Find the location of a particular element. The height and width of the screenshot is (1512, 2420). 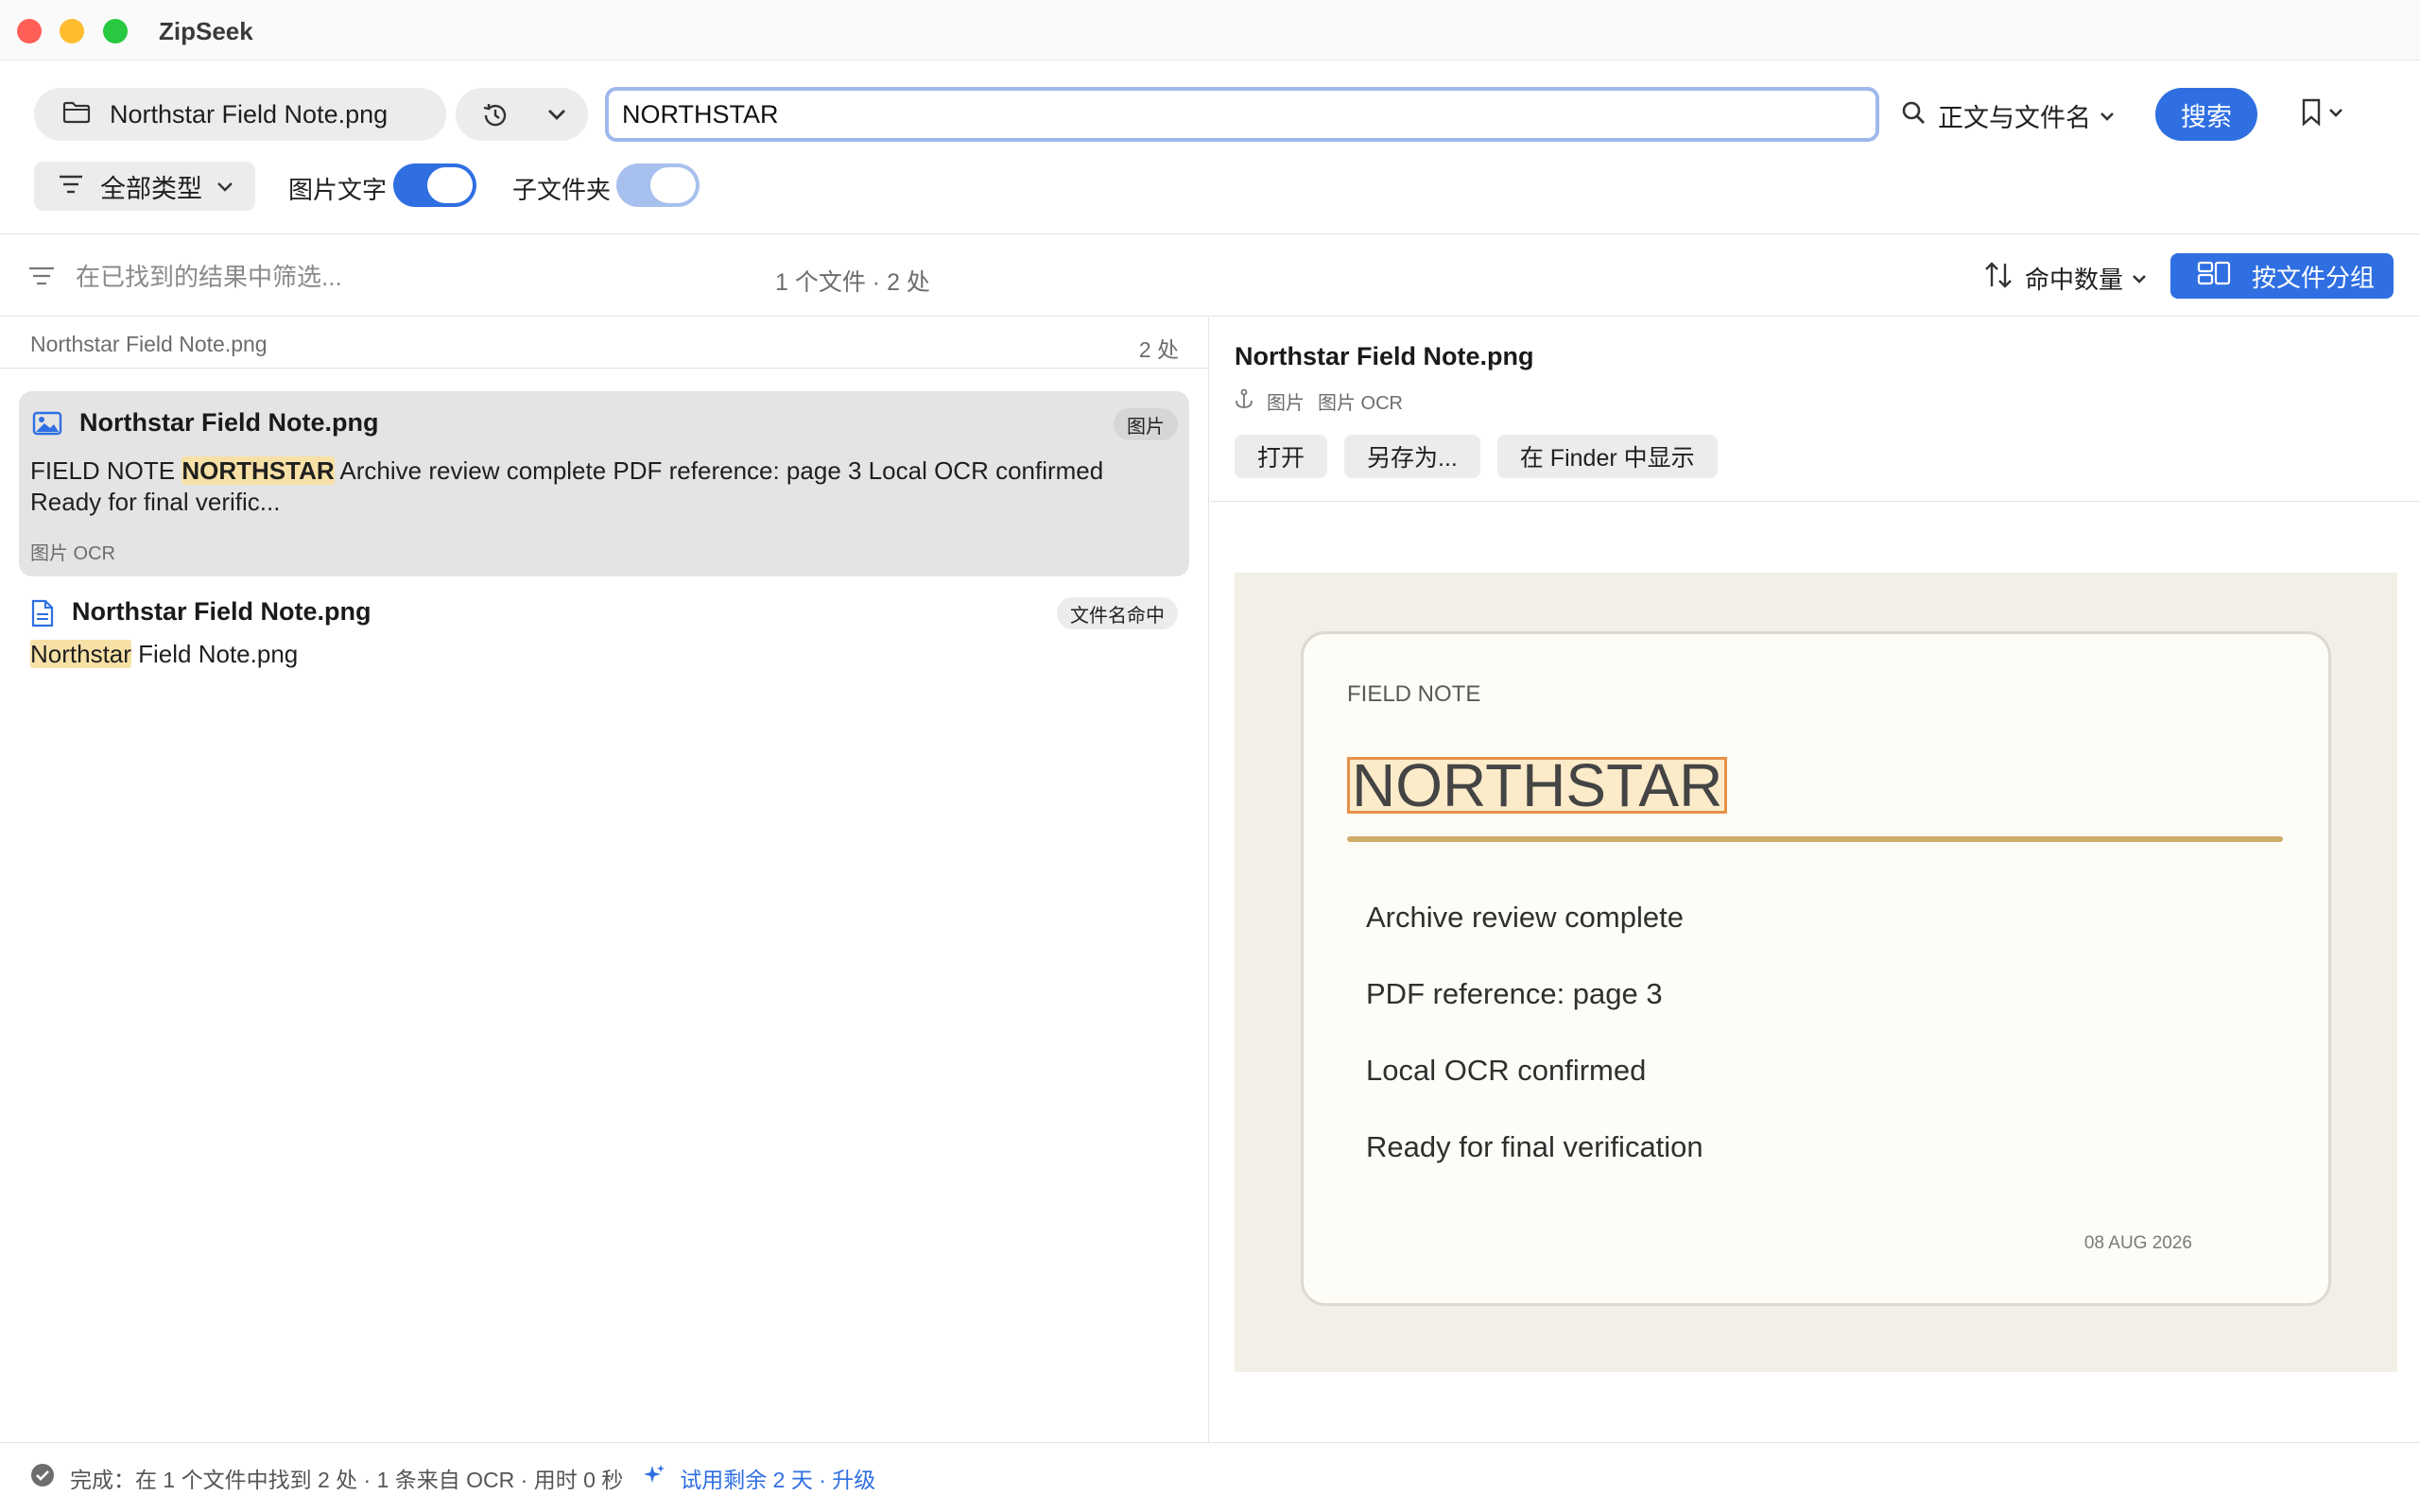

trial-upgrade-link: 试用剩余 2 天 · 升级 is located at coordinates (758, 1478).